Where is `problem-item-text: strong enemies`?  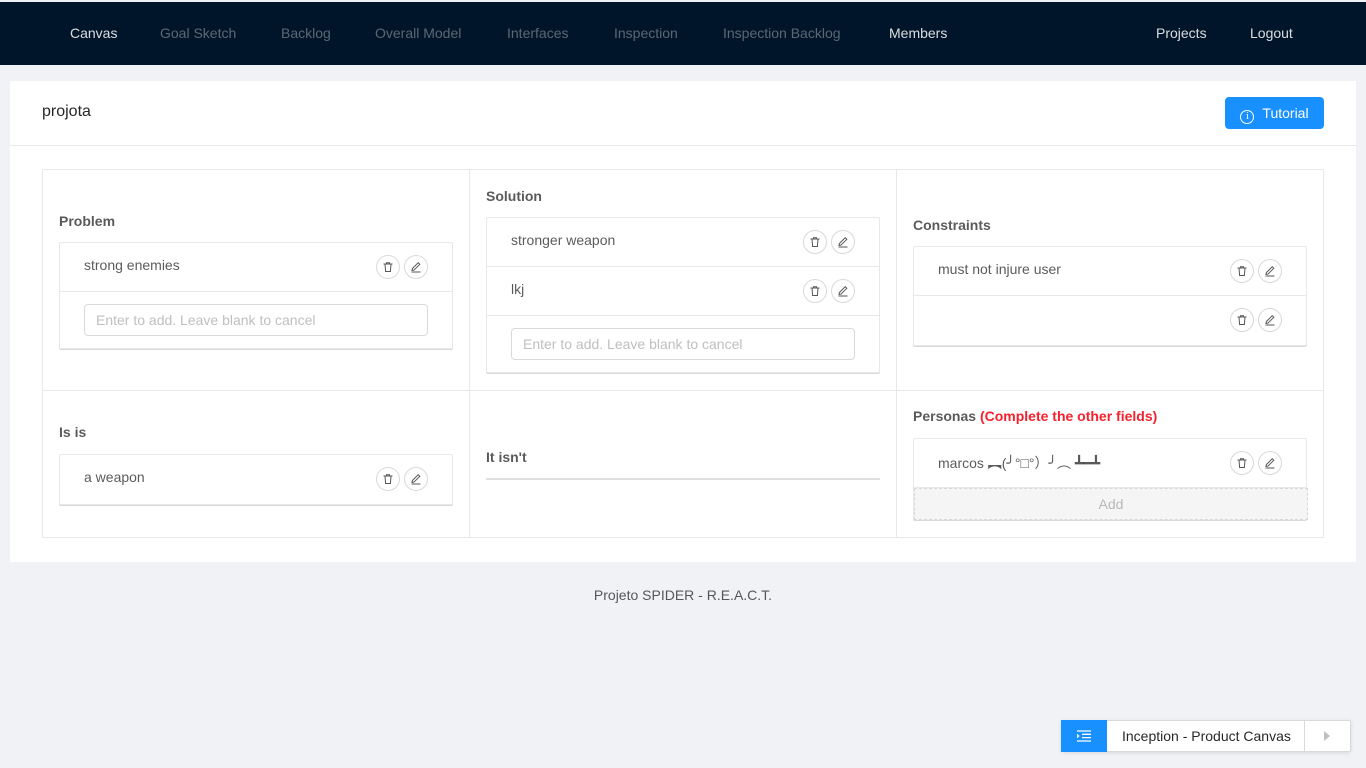
problem-item-text: strong enemies is located at coordinates (132, 265).